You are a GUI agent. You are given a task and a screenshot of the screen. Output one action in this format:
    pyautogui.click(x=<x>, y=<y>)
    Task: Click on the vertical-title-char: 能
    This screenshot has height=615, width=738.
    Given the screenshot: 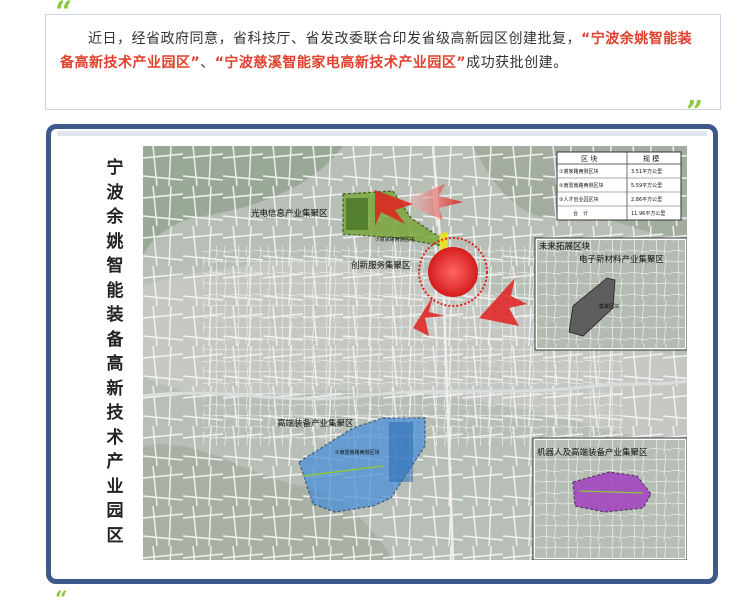 What is the action you would take?
    pyautogui.click(x=115, y=290)
    